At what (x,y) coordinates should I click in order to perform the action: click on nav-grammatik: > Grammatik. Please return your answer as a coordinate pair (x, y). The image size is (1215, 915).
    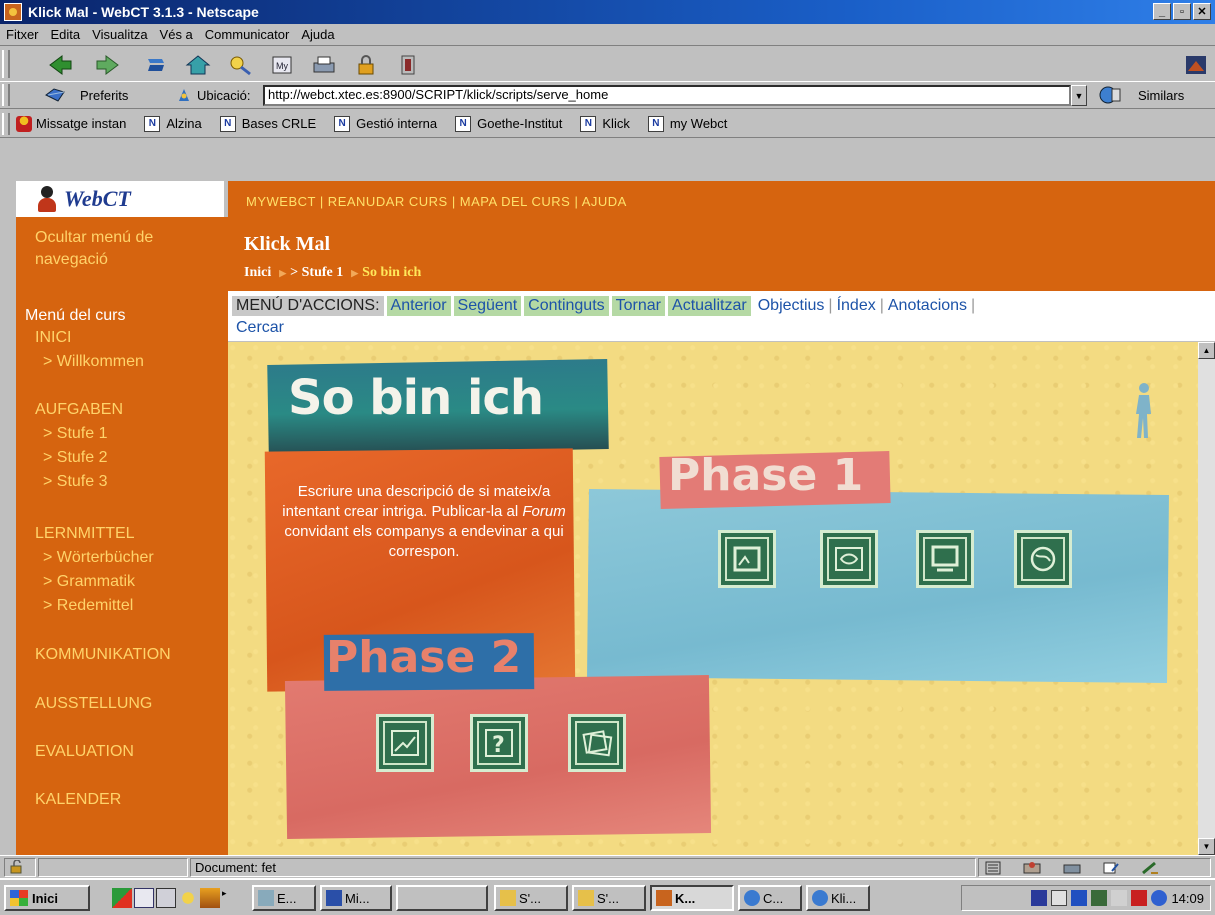
    Looking at the image, I should click on (89, 582).